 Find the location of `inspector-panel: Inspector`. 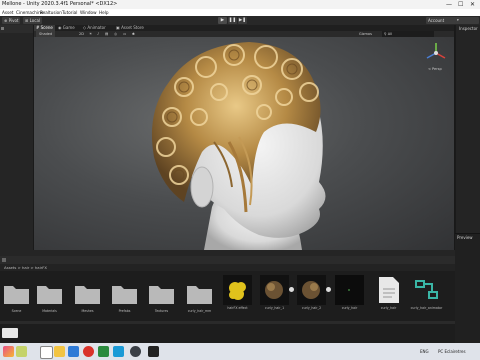

inspector-panel: Inspector is located at coordinates (467, 137).